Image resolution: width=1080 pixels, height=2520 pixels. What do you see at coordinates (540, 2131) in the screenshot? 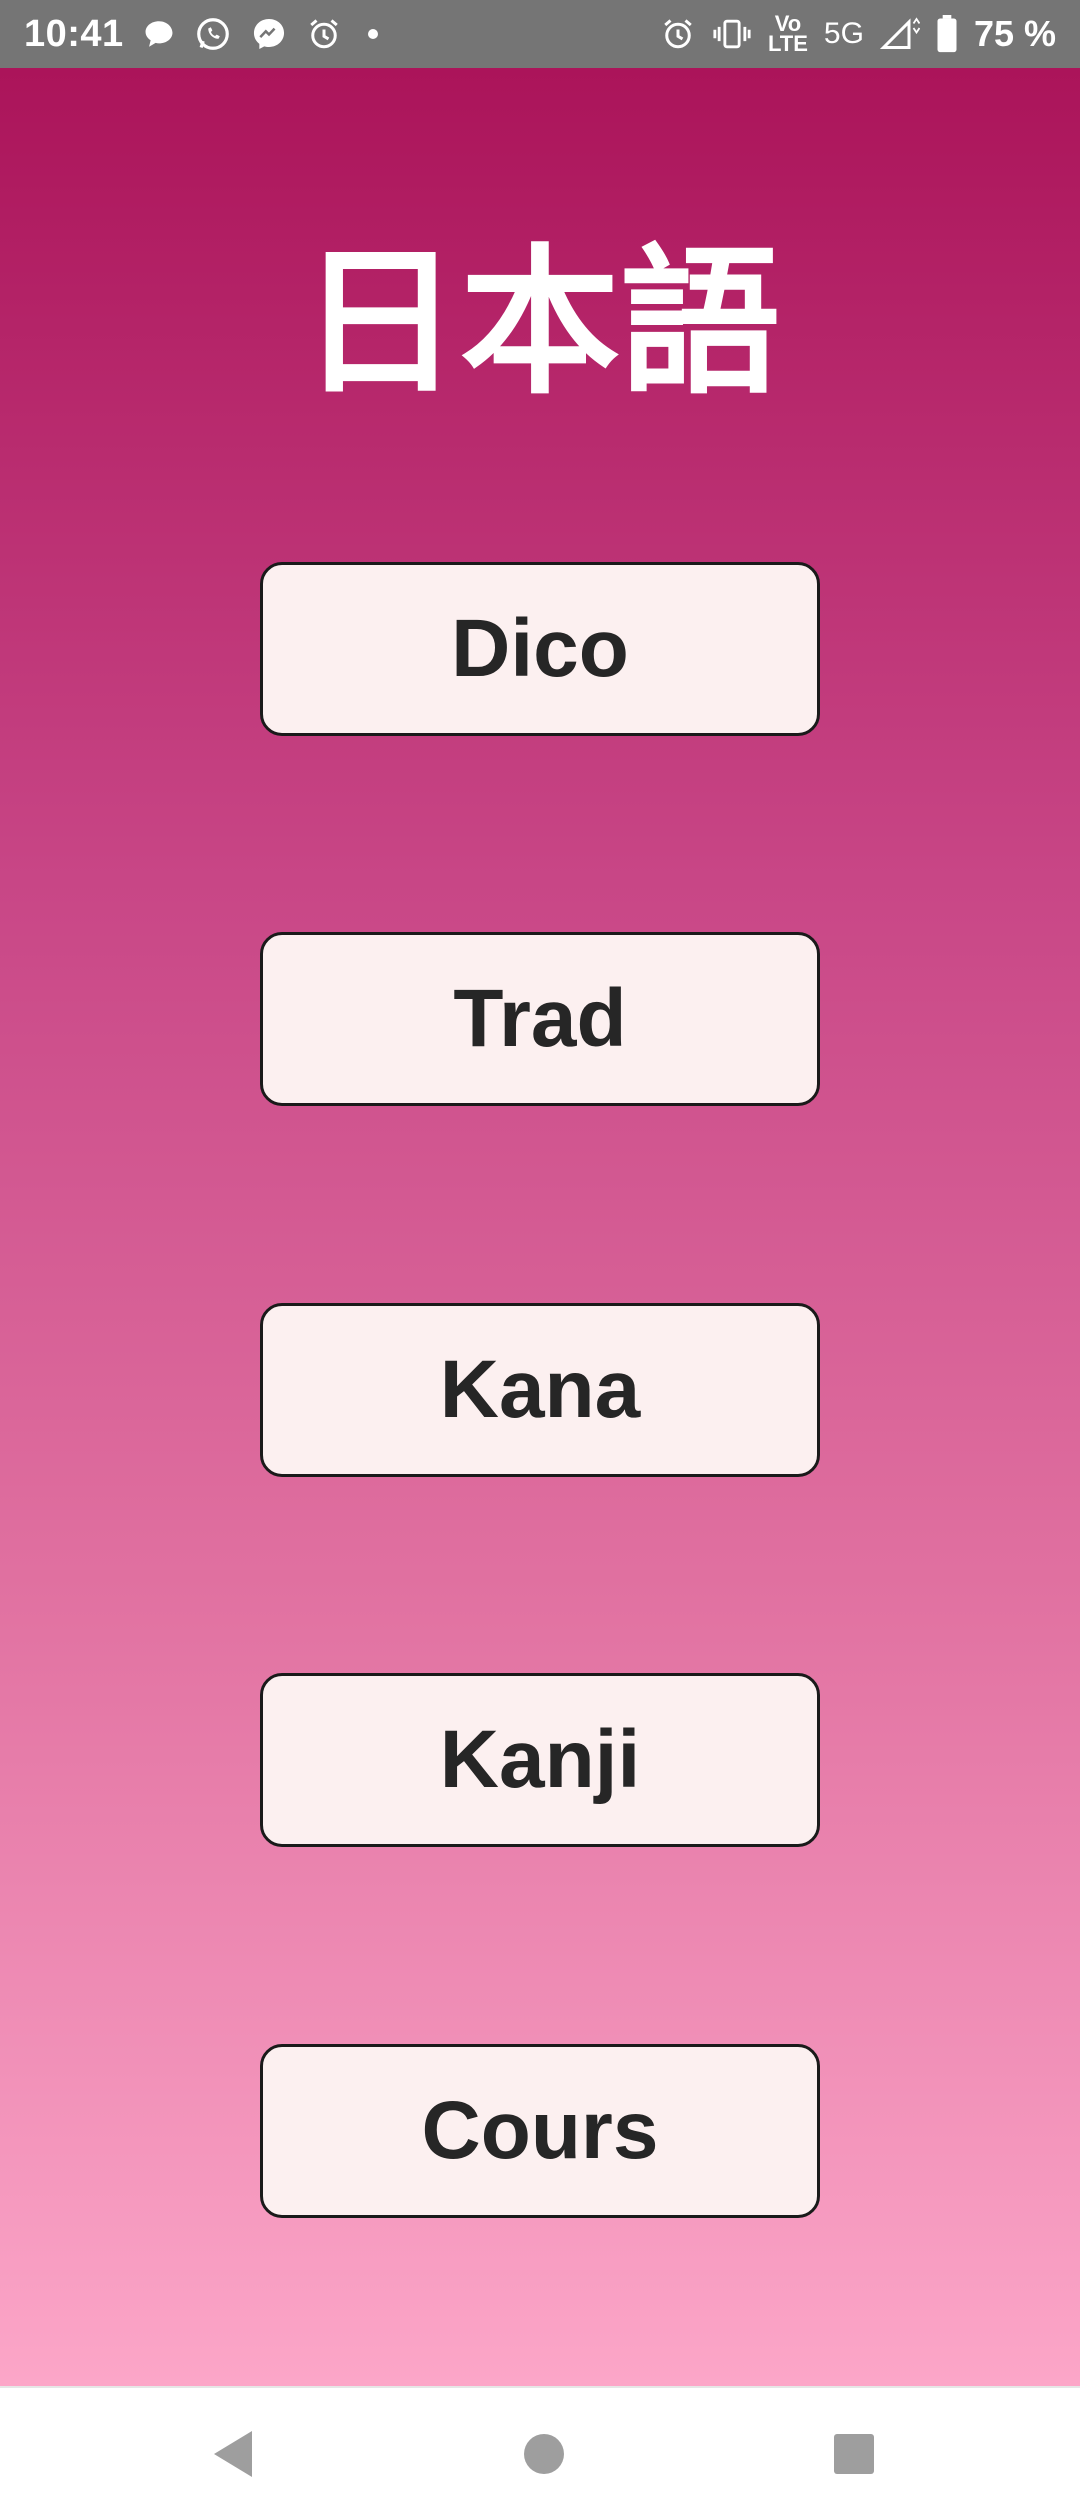
I see `cours-button: Cours` at bounding box center [540, 2131].